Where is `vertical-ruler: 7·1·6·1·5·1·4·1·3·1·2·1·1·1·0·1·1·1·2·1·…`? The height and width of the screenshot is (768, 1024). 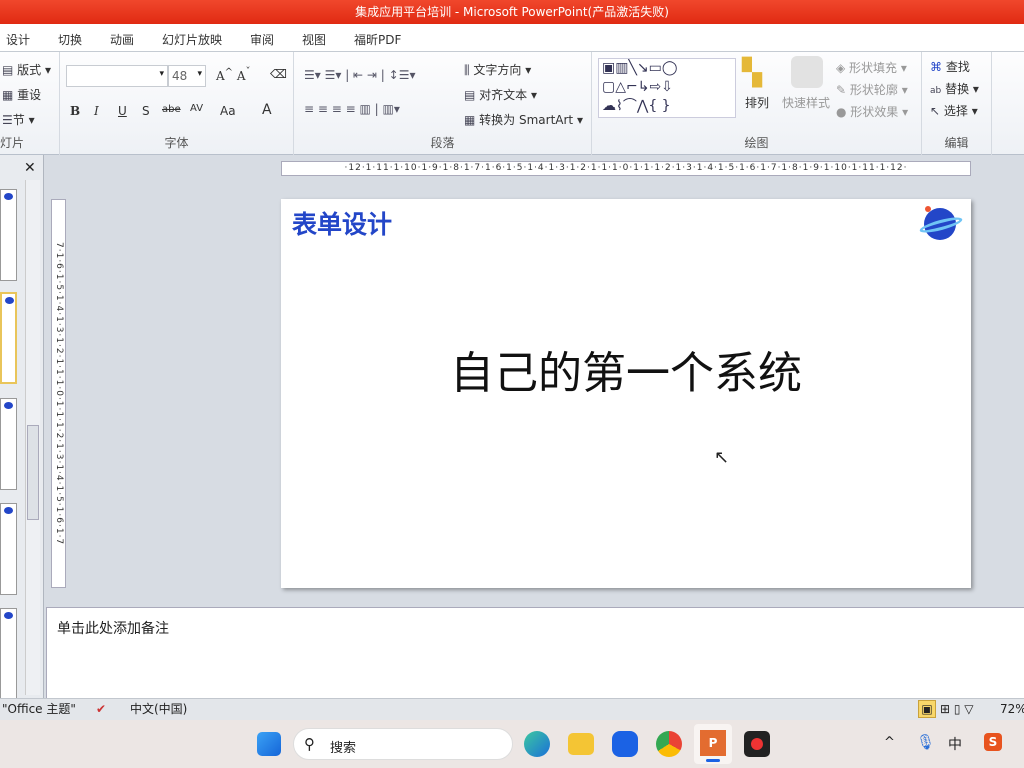 vertical-ruler: 7·1·6·1·5·1·4·1·3·1·2·1·1·1·0·1·1·1·2·1·… is located at coordinates (58, 393).